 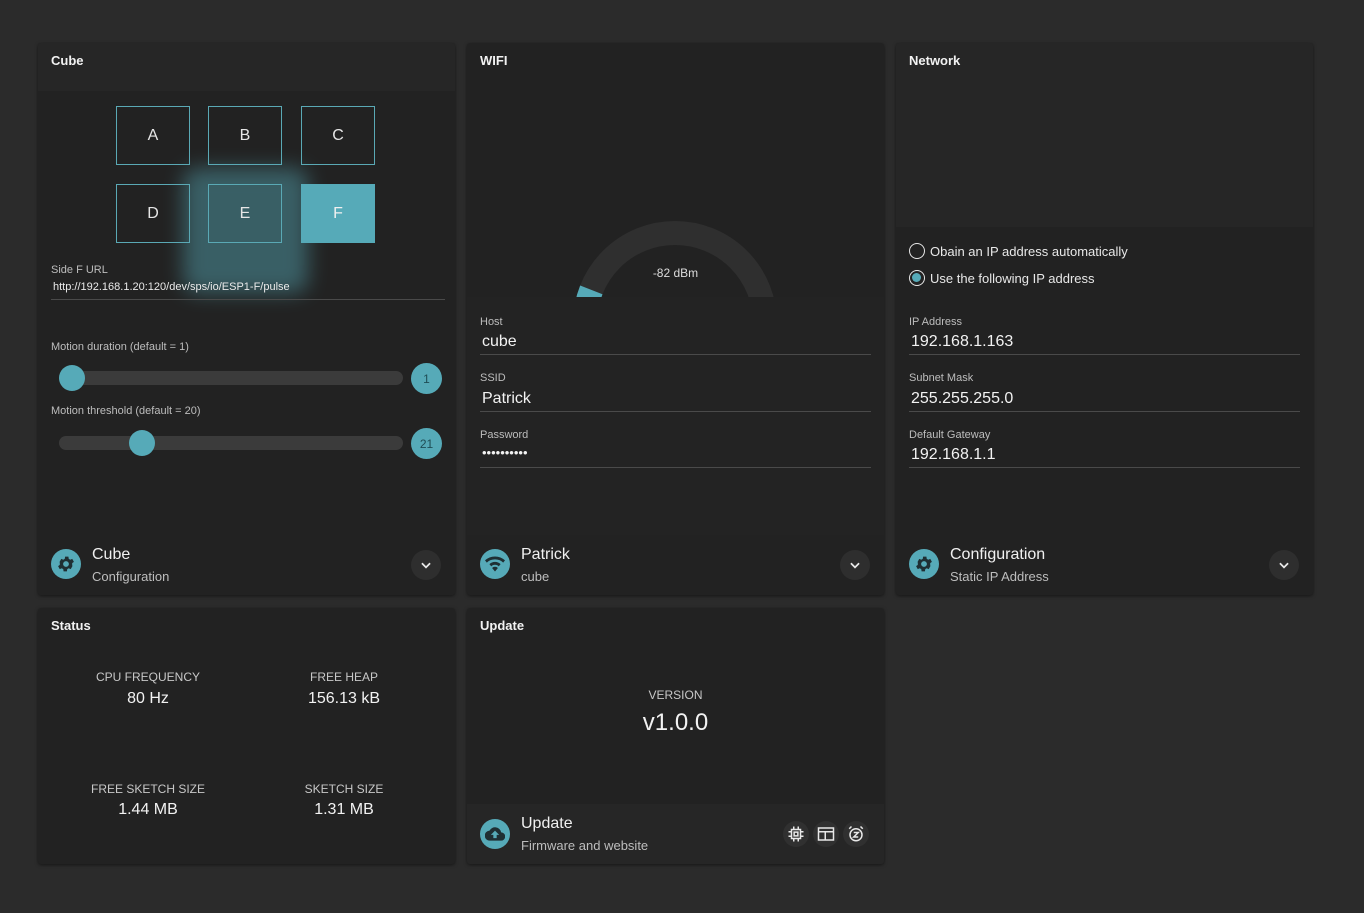 I want to click on motion-threshold-track, so click(x=231, y=443).